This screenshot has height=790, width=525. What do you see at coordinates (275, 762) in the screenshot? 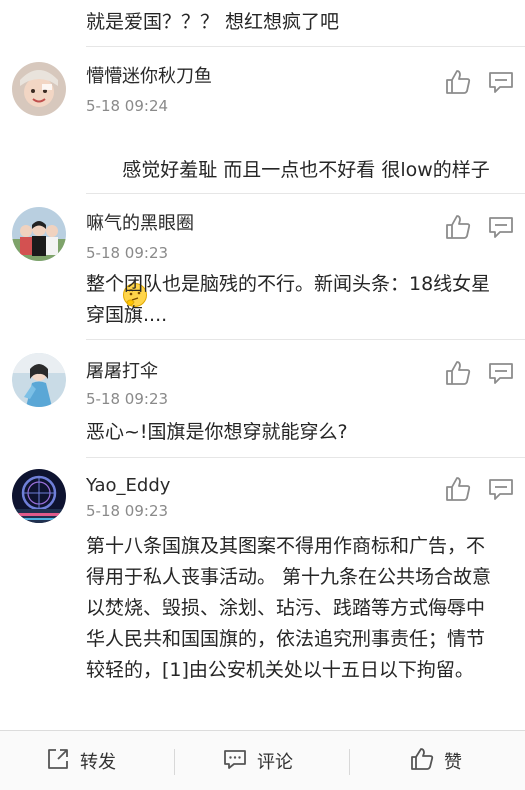
I see `comment-label: 评论` at bounding box center [275, 762].